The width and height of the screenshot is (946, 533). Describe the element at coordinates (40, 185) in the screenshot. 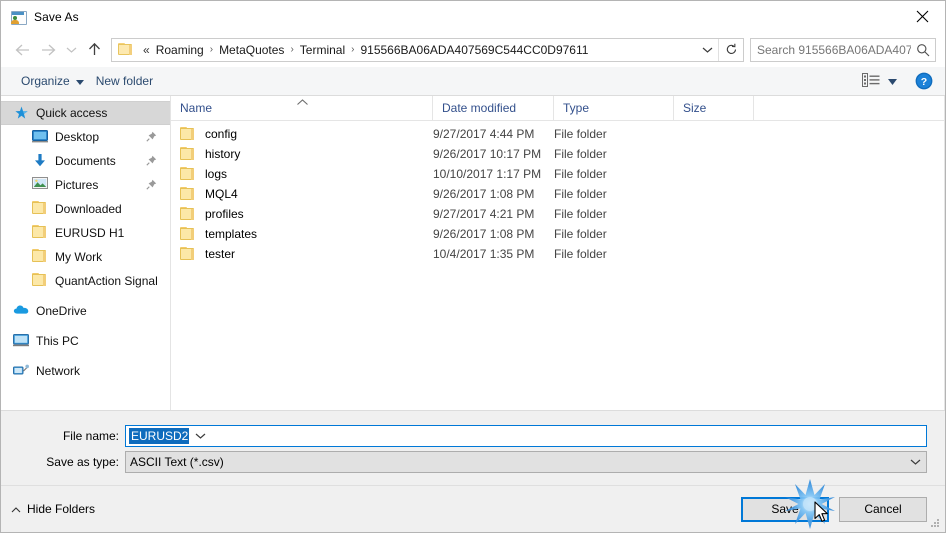

I see `pictures-icon` at that location.